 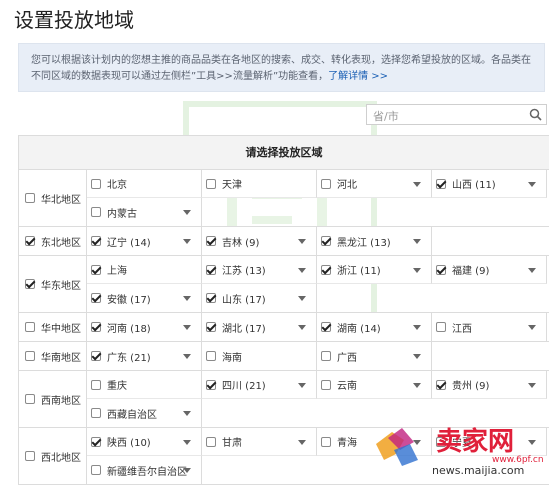 What do you see at coordinates (144, 212) in the screenshot?
I see `province-cell: 内蒙古` at bounding box center [144, 212].